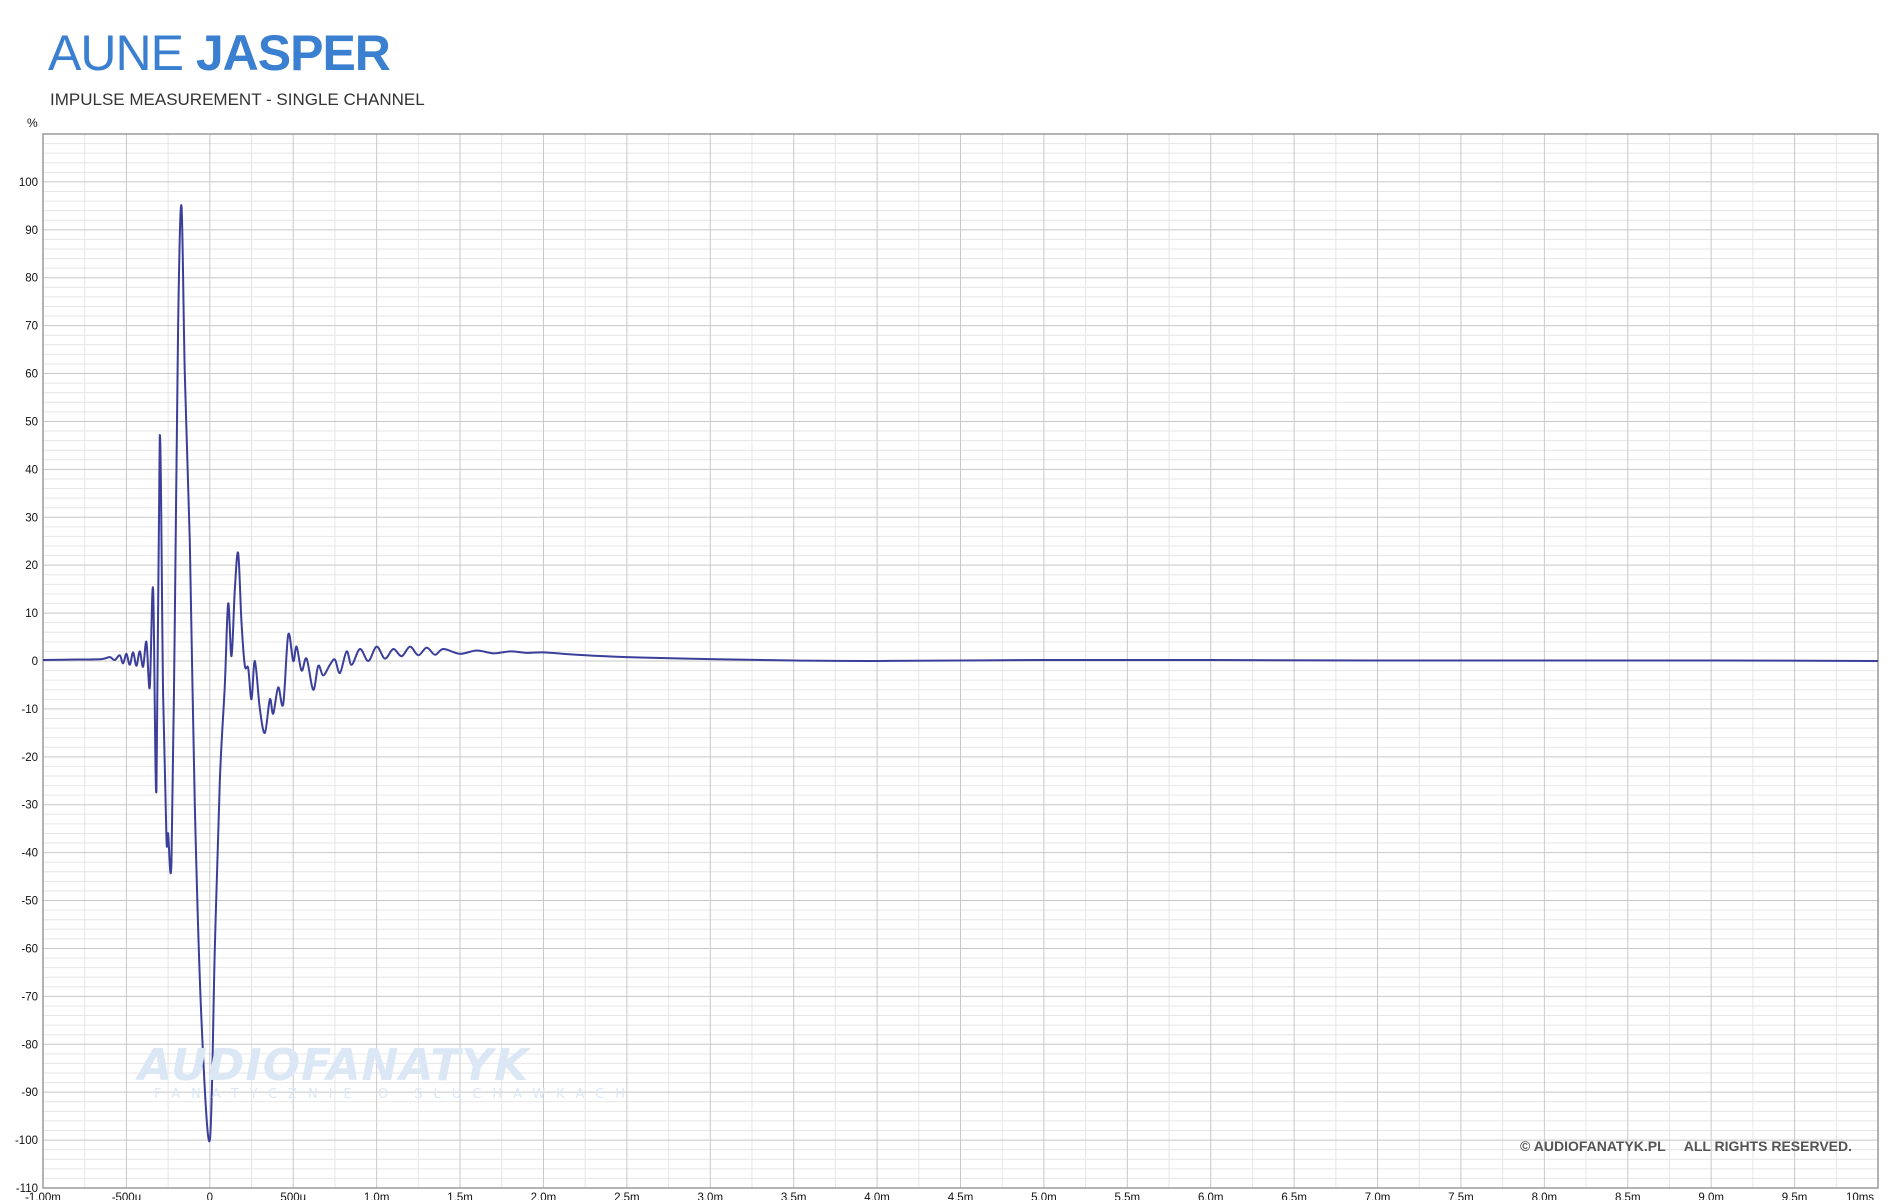  What do you see at coordinates (29, 1093) in the screenshot?
I see `y-tick-label: -90` at bounding box center [29, 1093].